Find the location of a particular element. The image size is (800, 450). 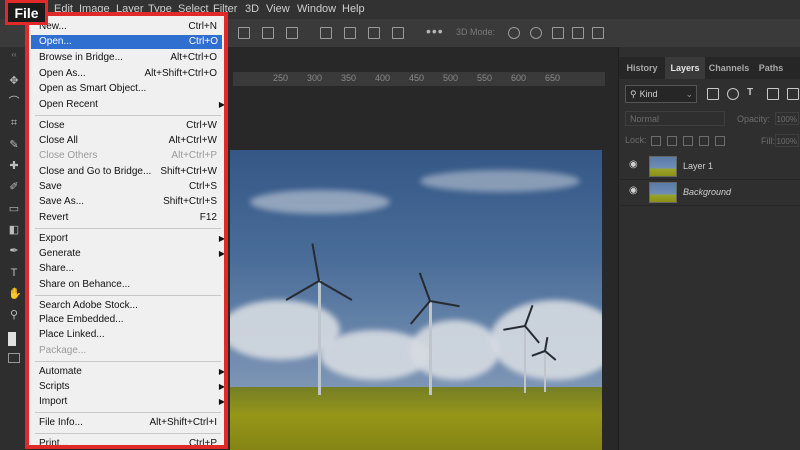

pen-tool-icon: ✒ is located at coordinates (14, 251).